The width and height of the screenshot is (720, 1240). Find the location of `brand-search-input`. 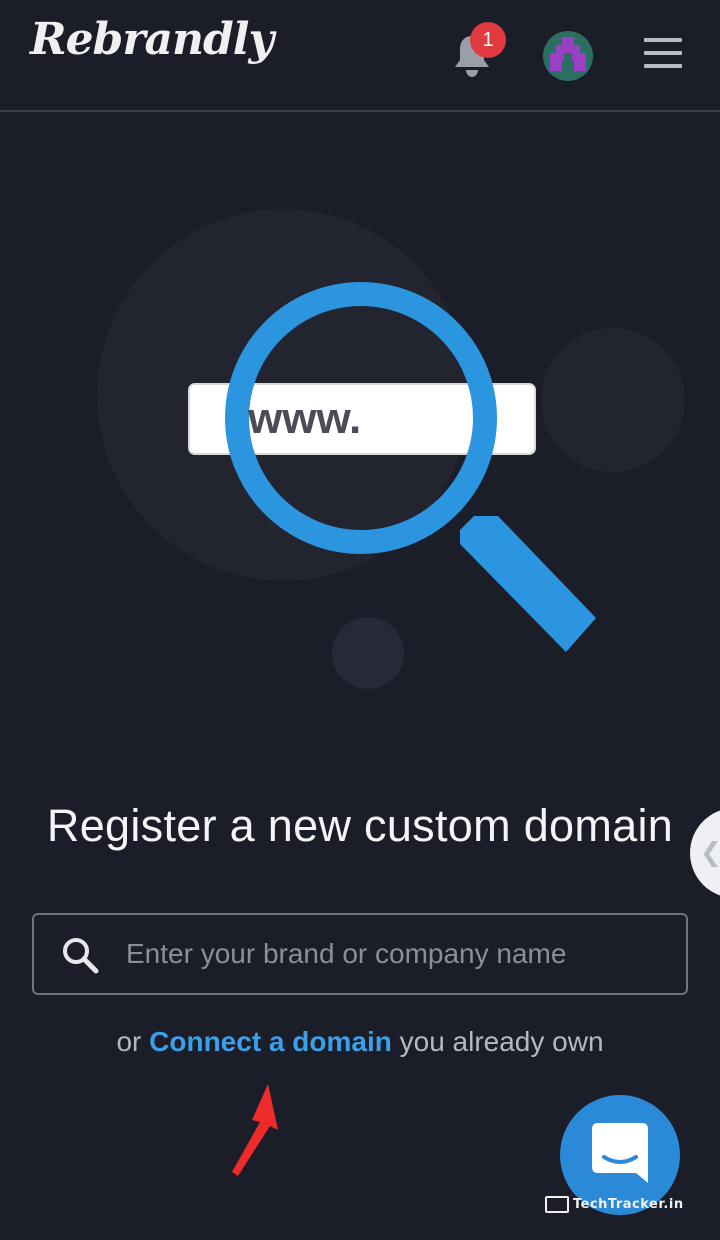

brand-search-input is located at coordinates (396, 954).